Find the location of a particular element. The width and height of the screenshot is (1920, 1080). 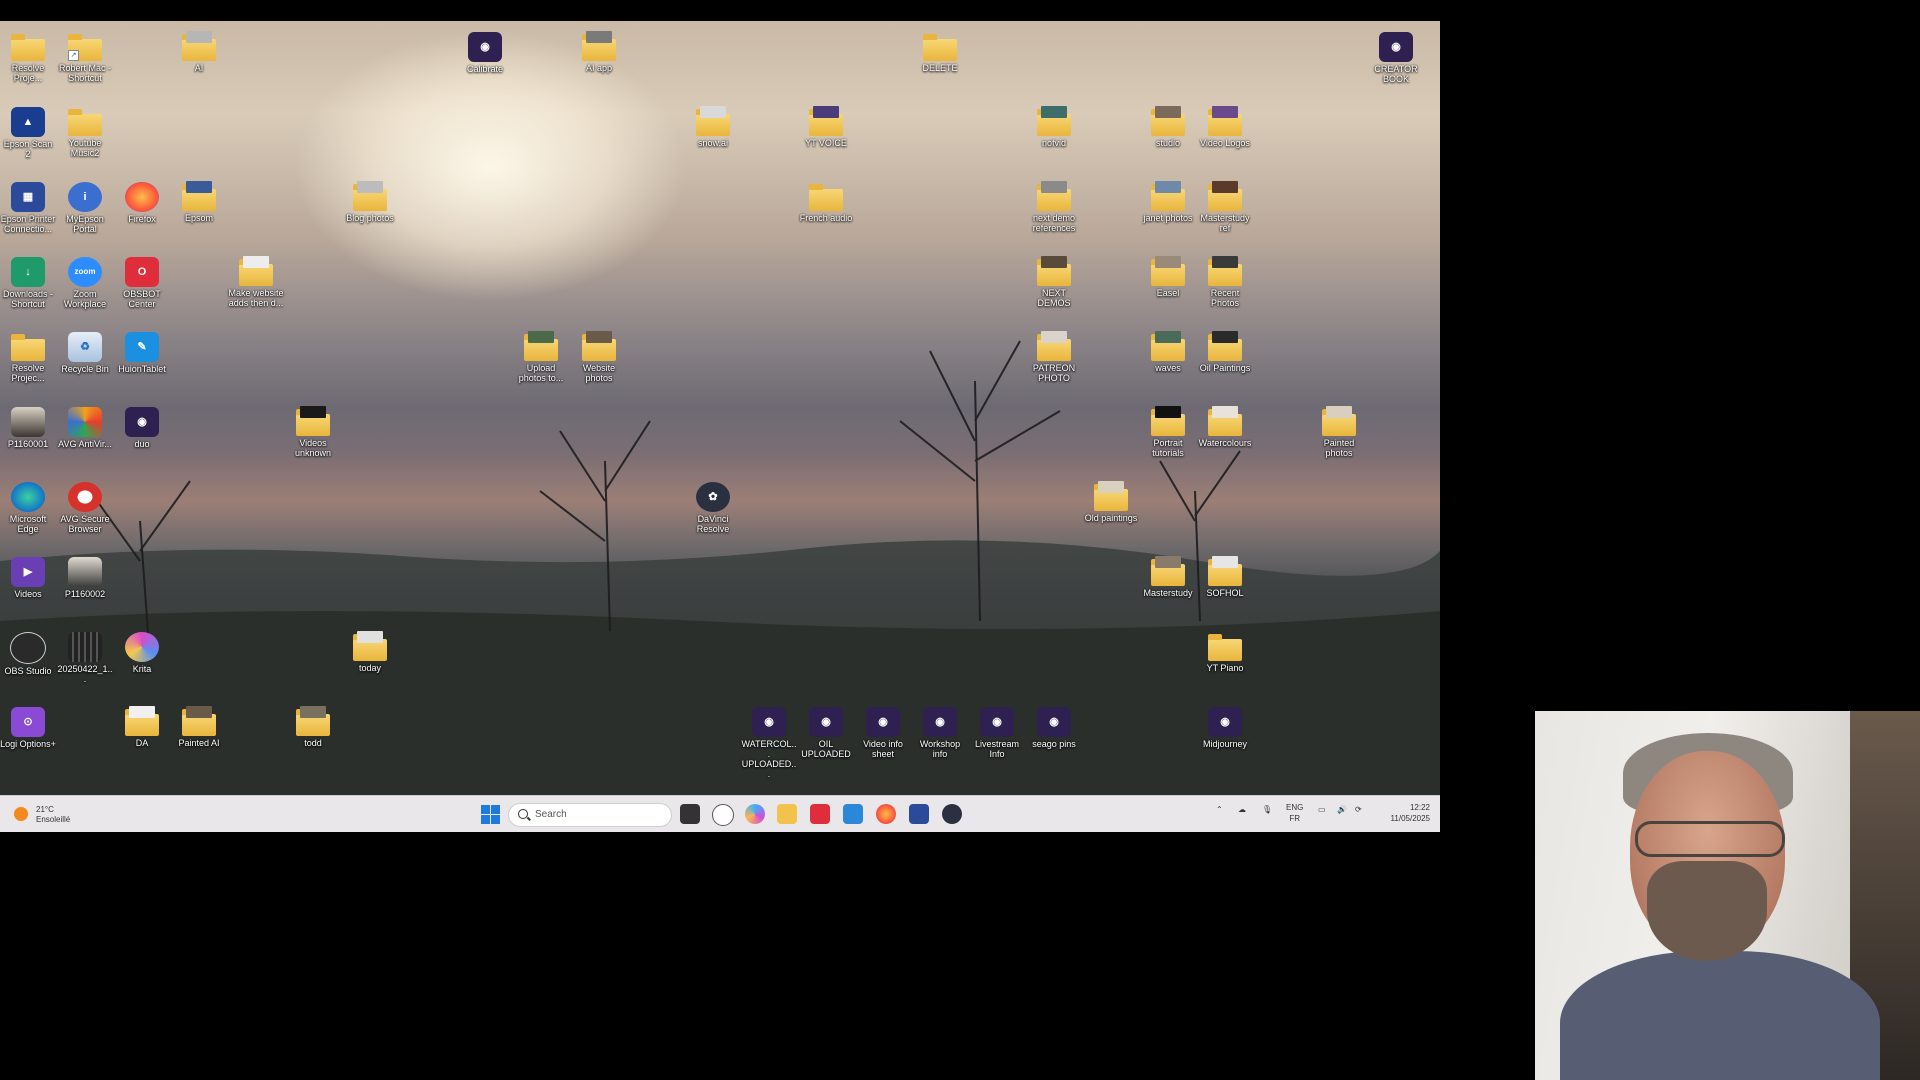

copilot-icon is located at coordinates (755, 814).